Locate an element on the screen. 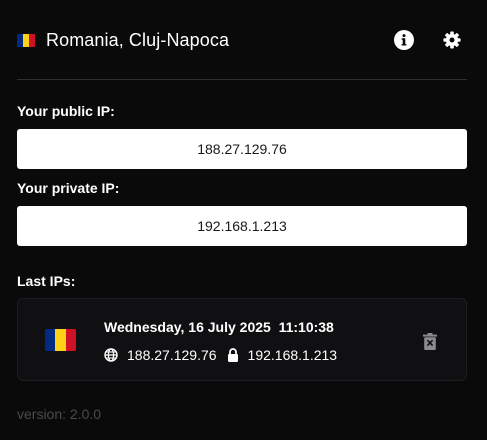 The height and width of the screenshot is (440, 487). header: Romania, Cluj-Napoca is located at coordinates (243, 40).